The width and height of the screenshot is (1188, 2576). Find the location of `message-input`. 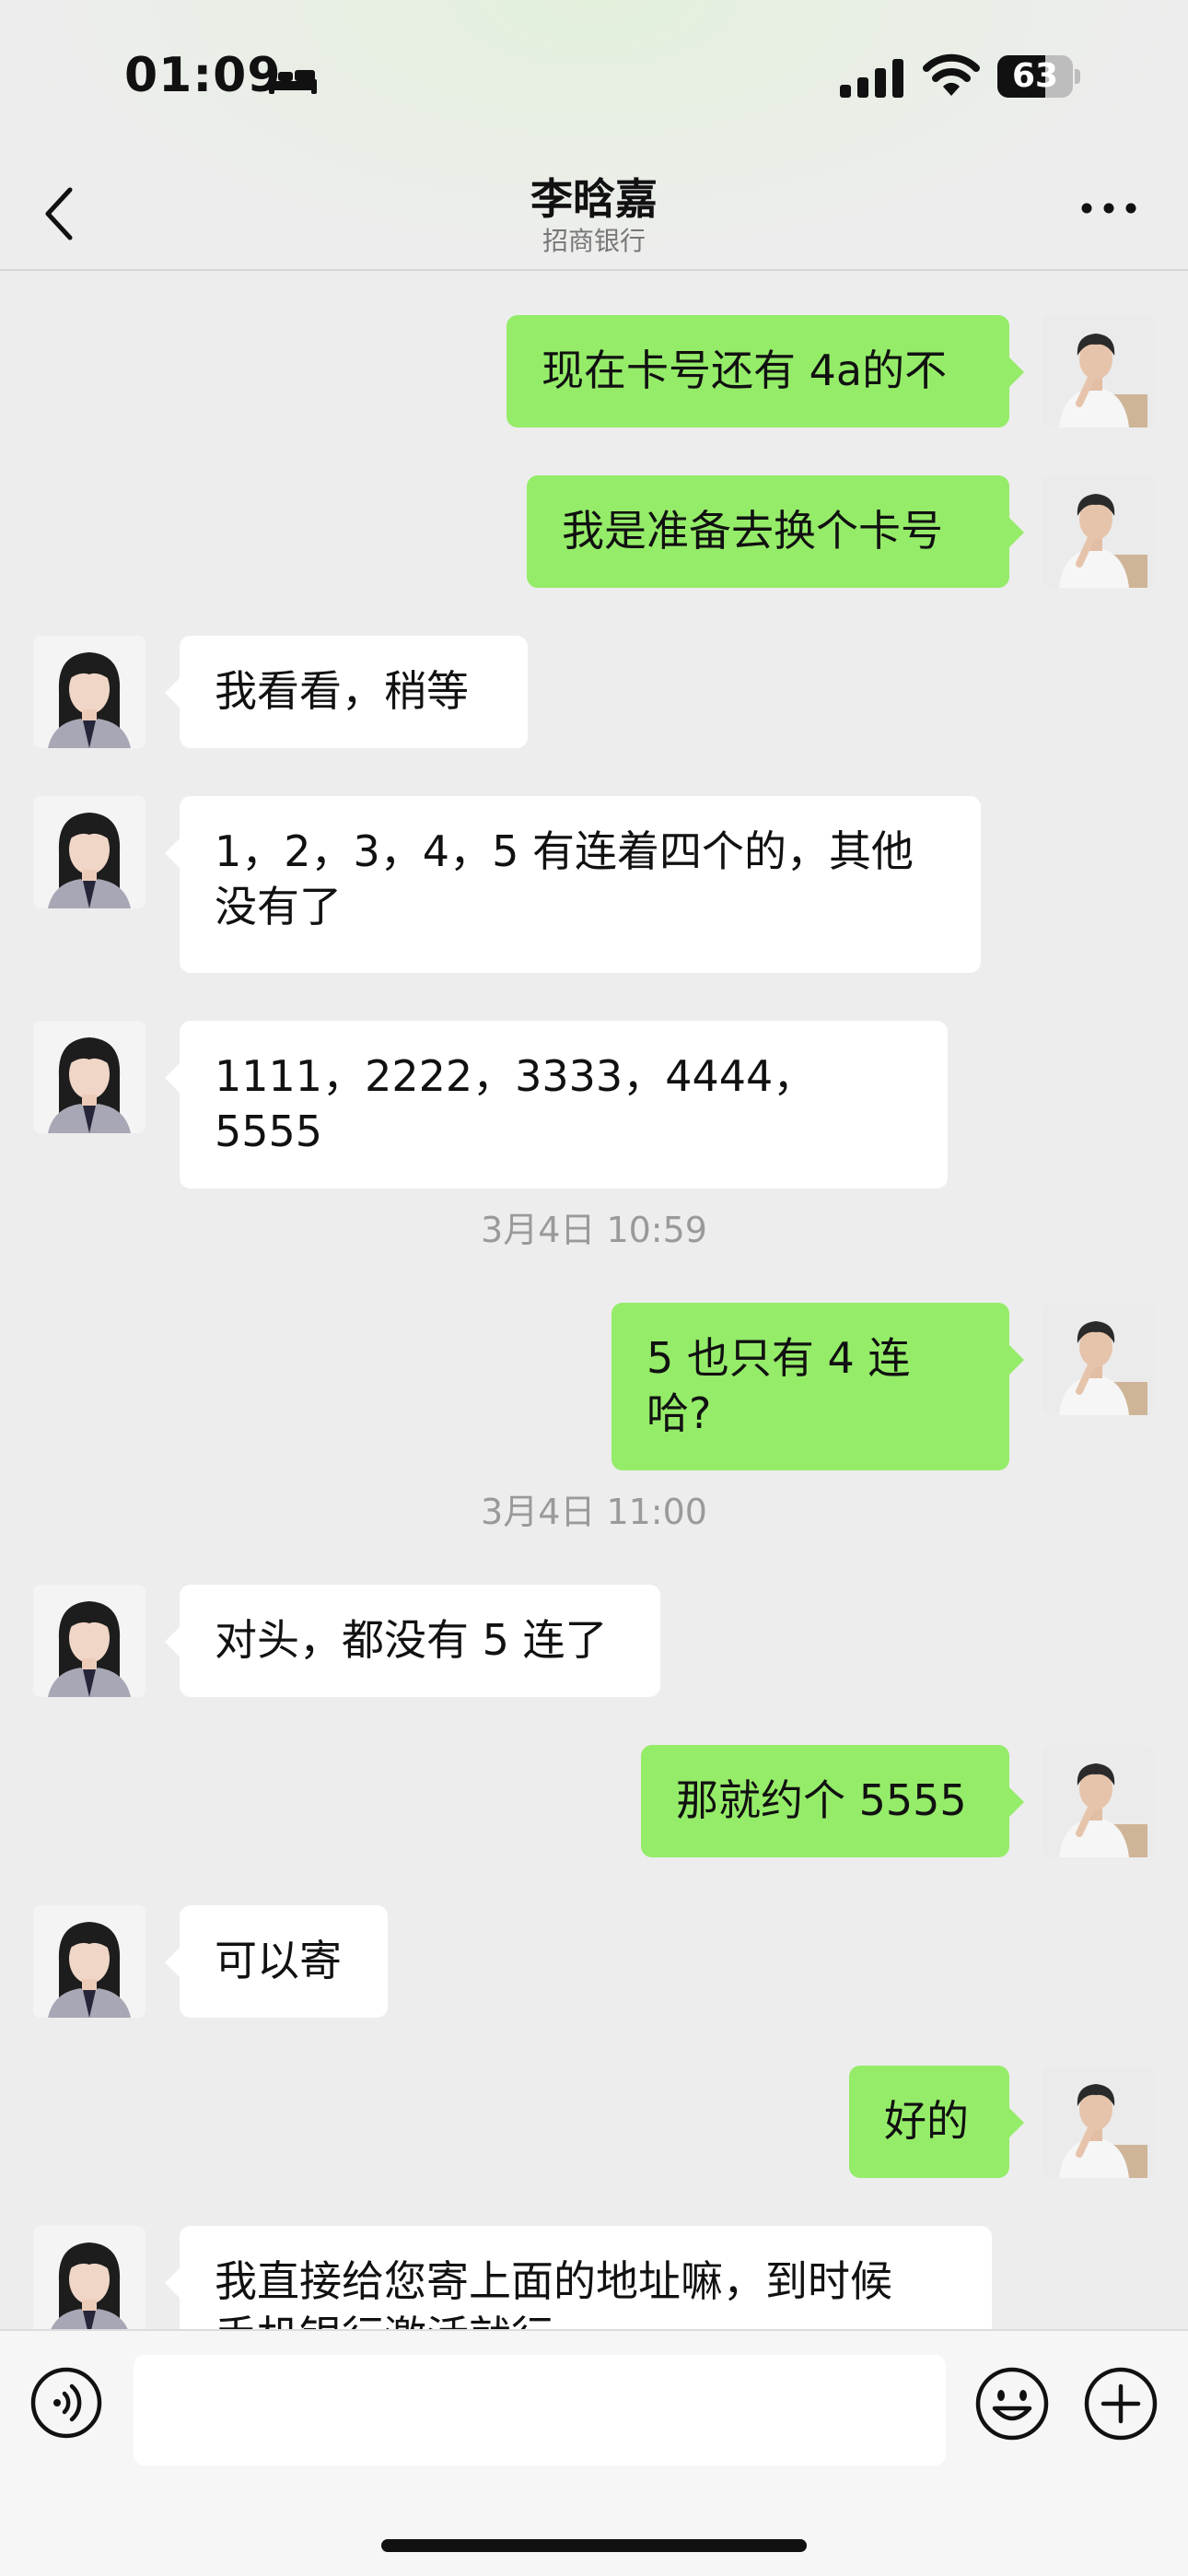

message-input is located at coordinates (540, 2410).